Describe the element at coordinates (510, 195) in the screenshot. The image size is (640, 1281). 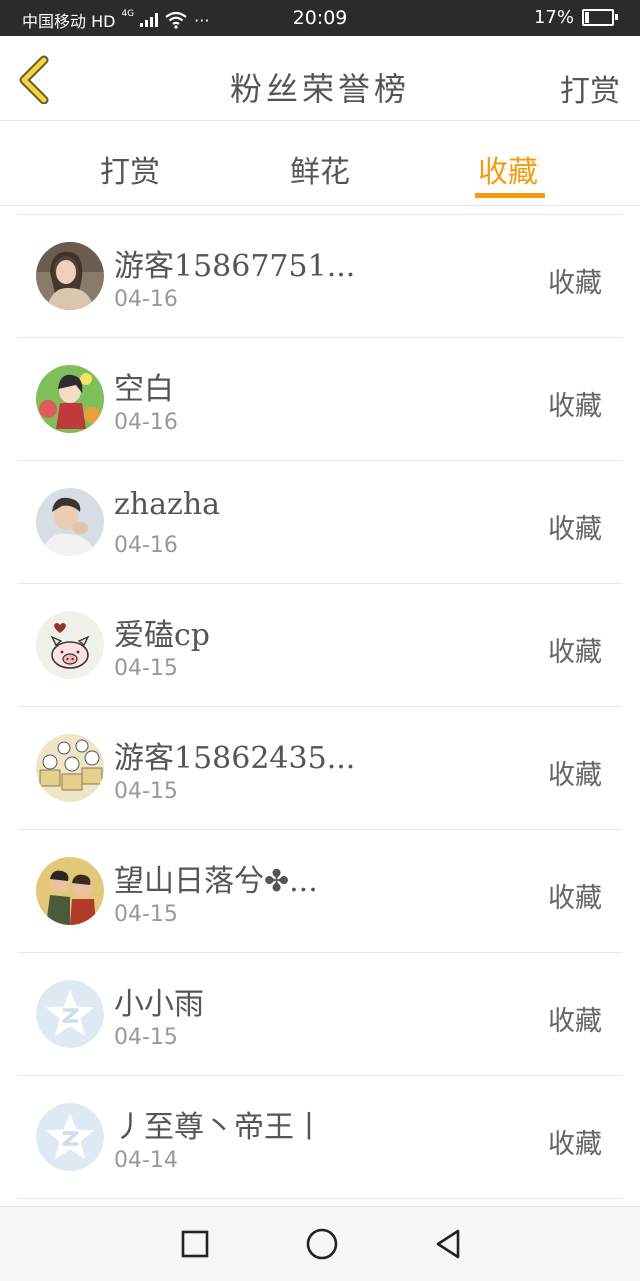
I see `active-tab-indicator` at that location.